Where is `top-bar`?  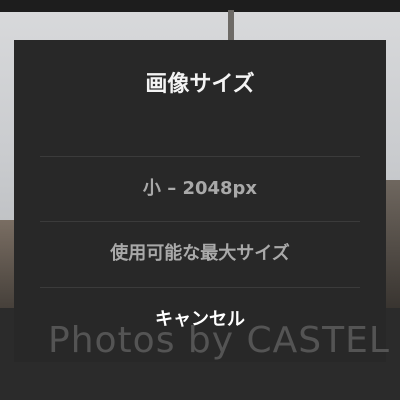 top-bar is located at coordinates (200, 6).